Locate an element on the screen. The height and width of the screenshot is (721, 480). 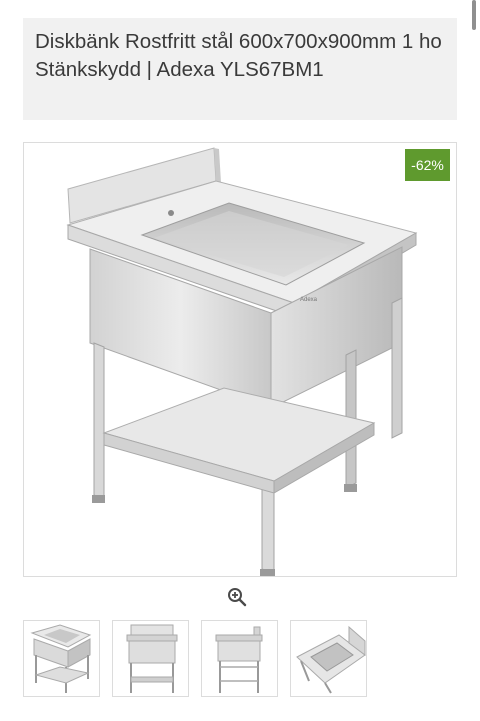
thumbnail-strip is located at coordinates (240, 659).